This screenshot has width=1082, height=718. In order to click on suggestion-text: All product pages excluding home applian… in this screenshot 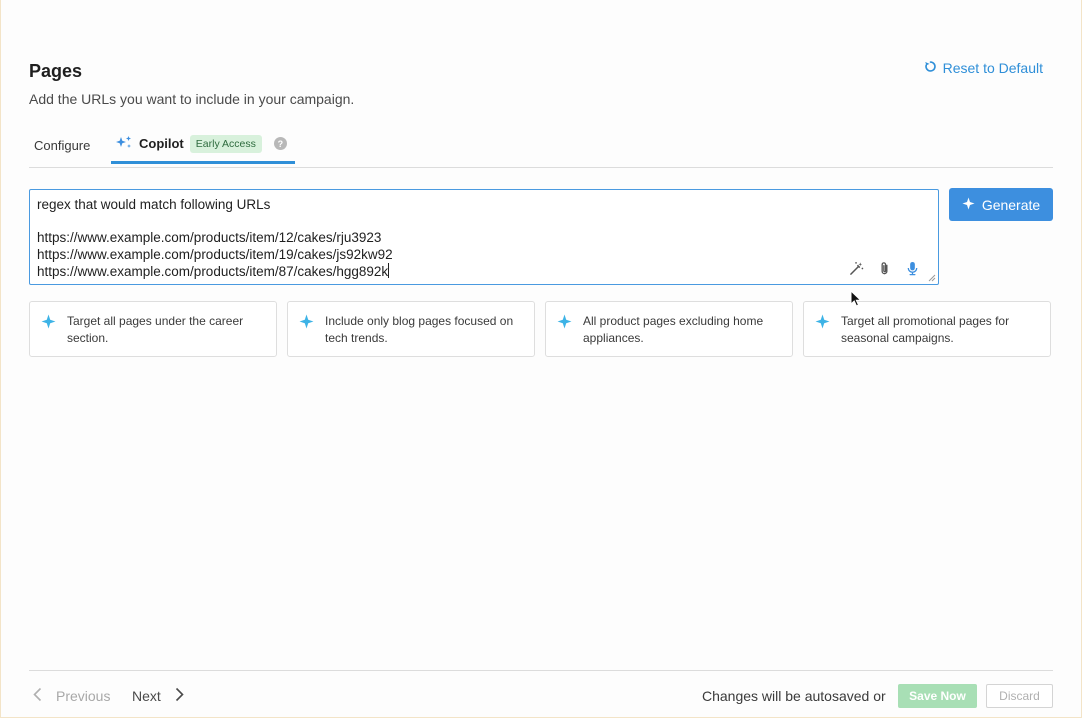, I will do `click(673, 329)`.